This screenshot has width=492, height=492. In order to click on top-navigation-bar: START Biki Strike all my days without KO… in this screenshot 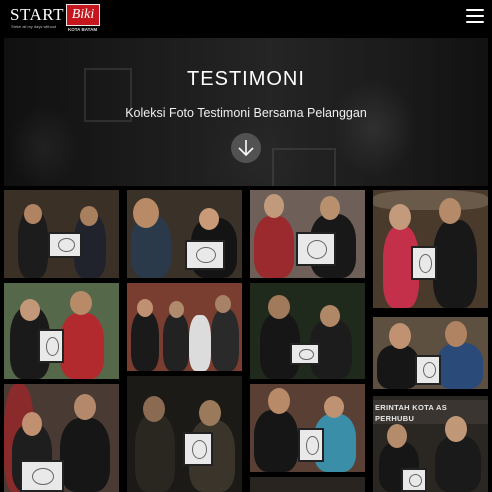, I will do `click(246, 19)`.